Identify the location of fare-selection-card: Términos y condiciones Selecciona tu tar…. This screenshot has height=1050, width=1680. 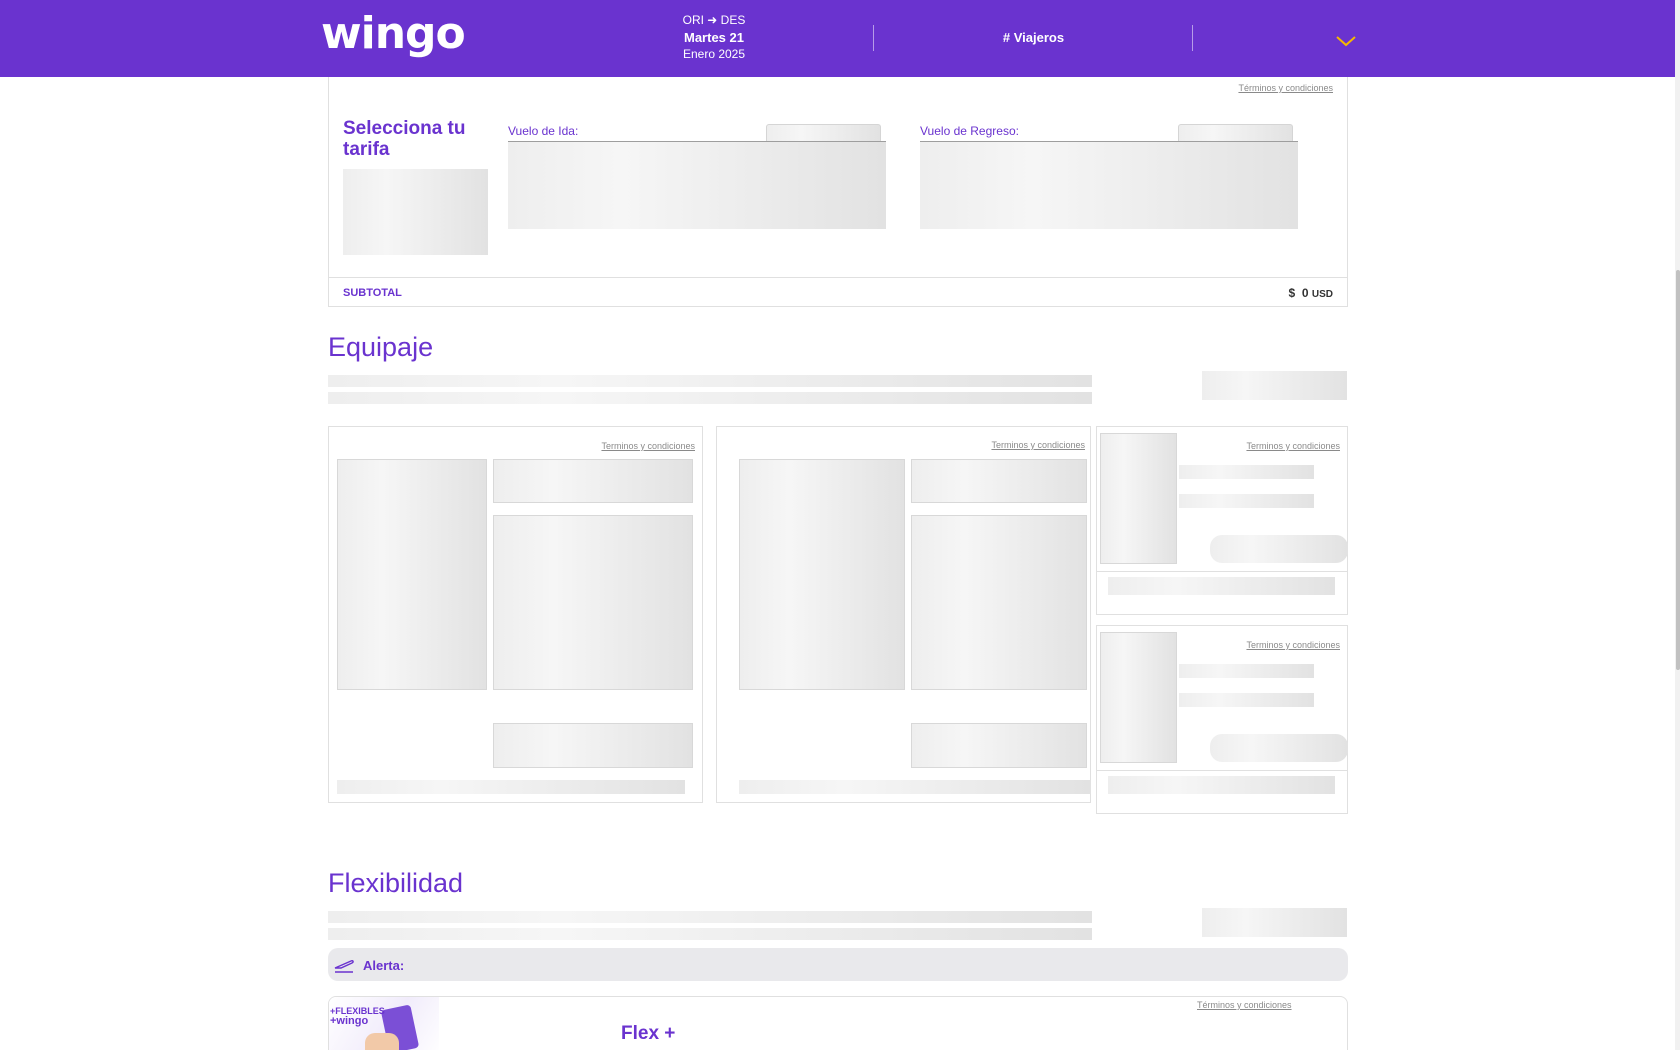
(838, 192).